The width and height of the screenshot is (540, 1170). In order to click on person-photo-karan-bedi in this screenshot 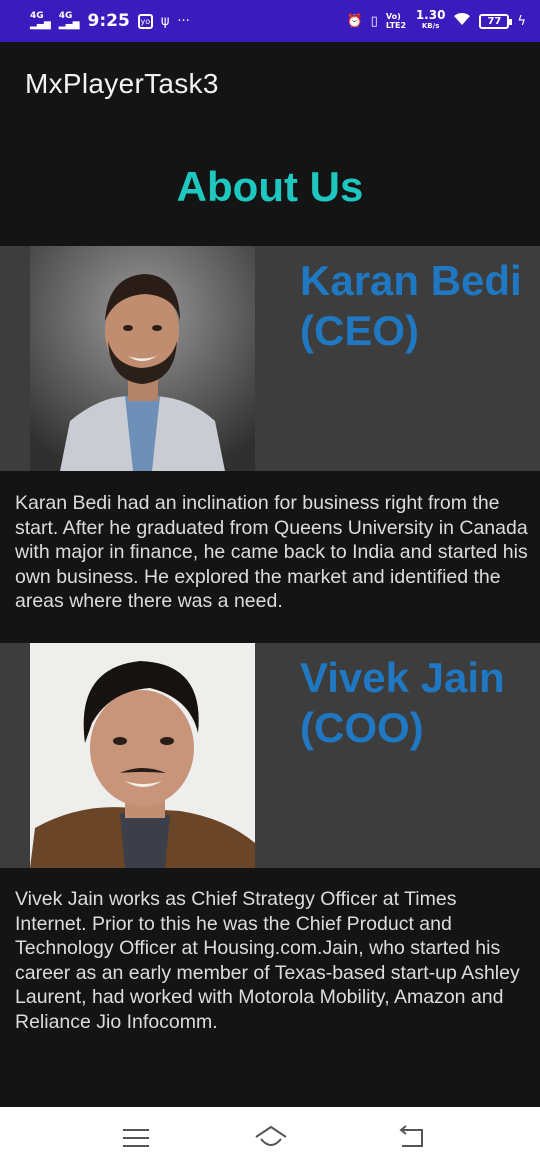, I will do `click(142, 358)`.